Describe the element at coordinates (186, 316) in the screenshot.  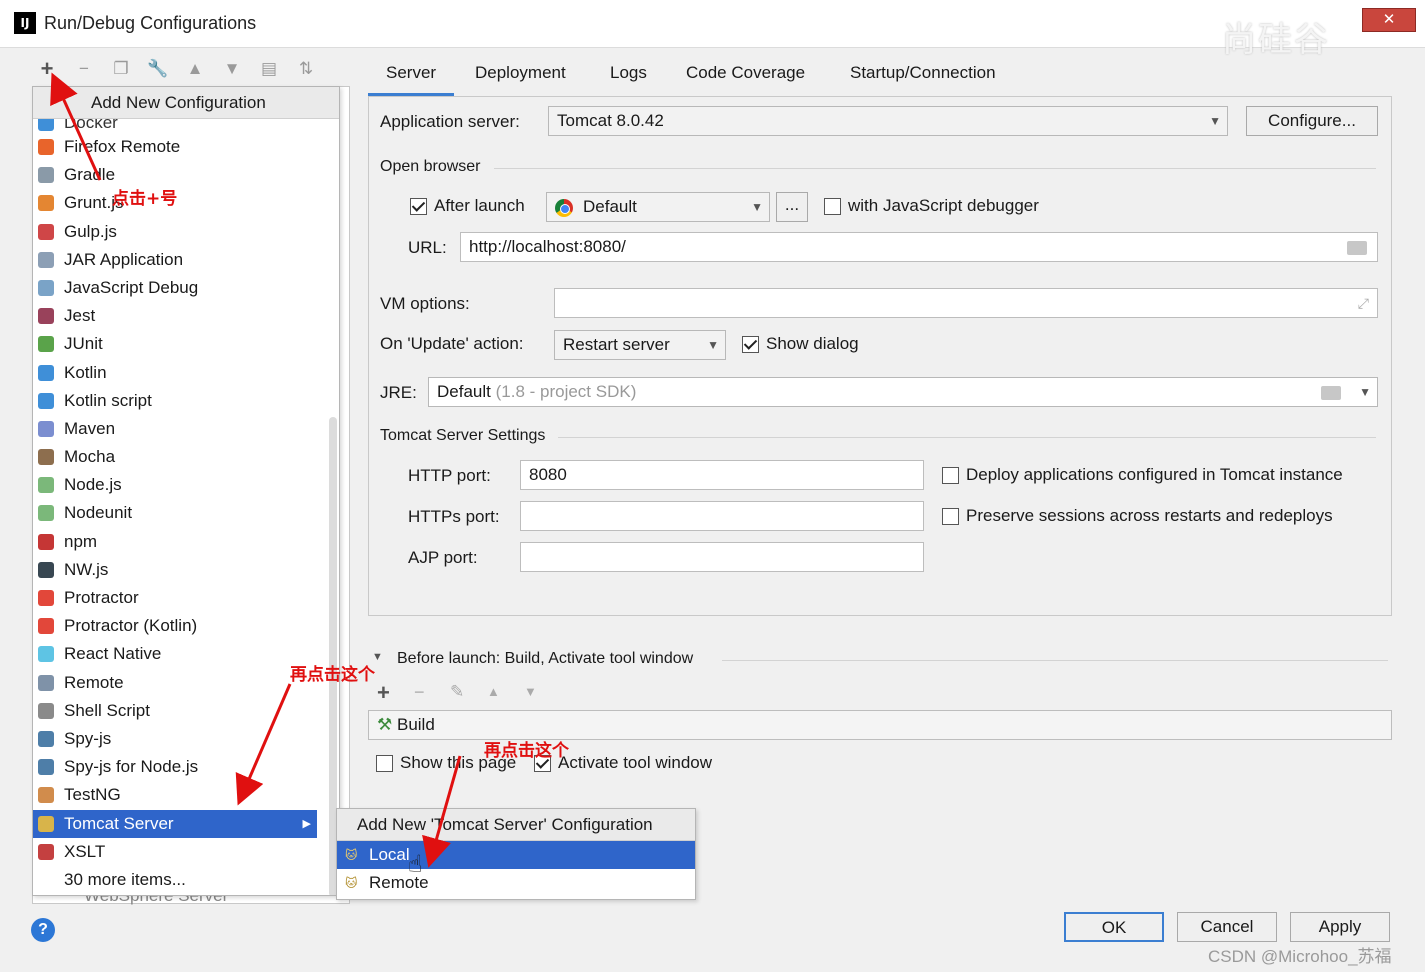
I see `list-item-jest: Jest` at that location.